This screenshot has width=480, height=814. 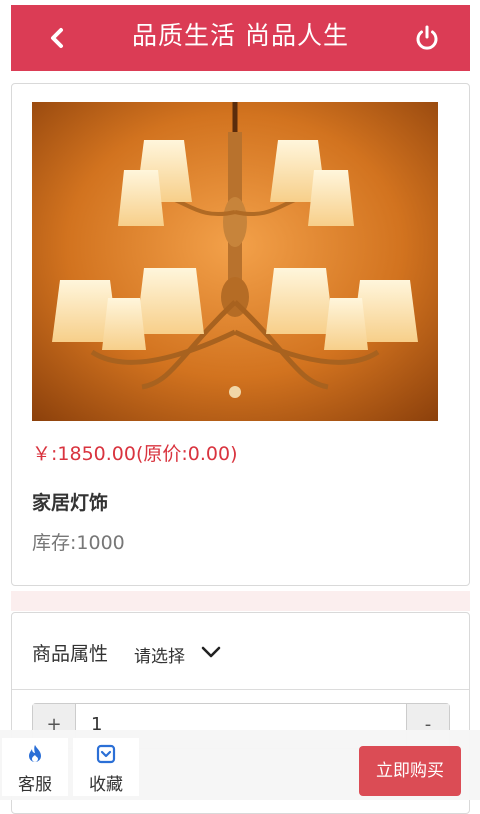 What do you see at coordinates (135, 454) in the screenshot?
I see `price: ￥:1850.00(原价:0.00)` at bounding box center [135, 454].